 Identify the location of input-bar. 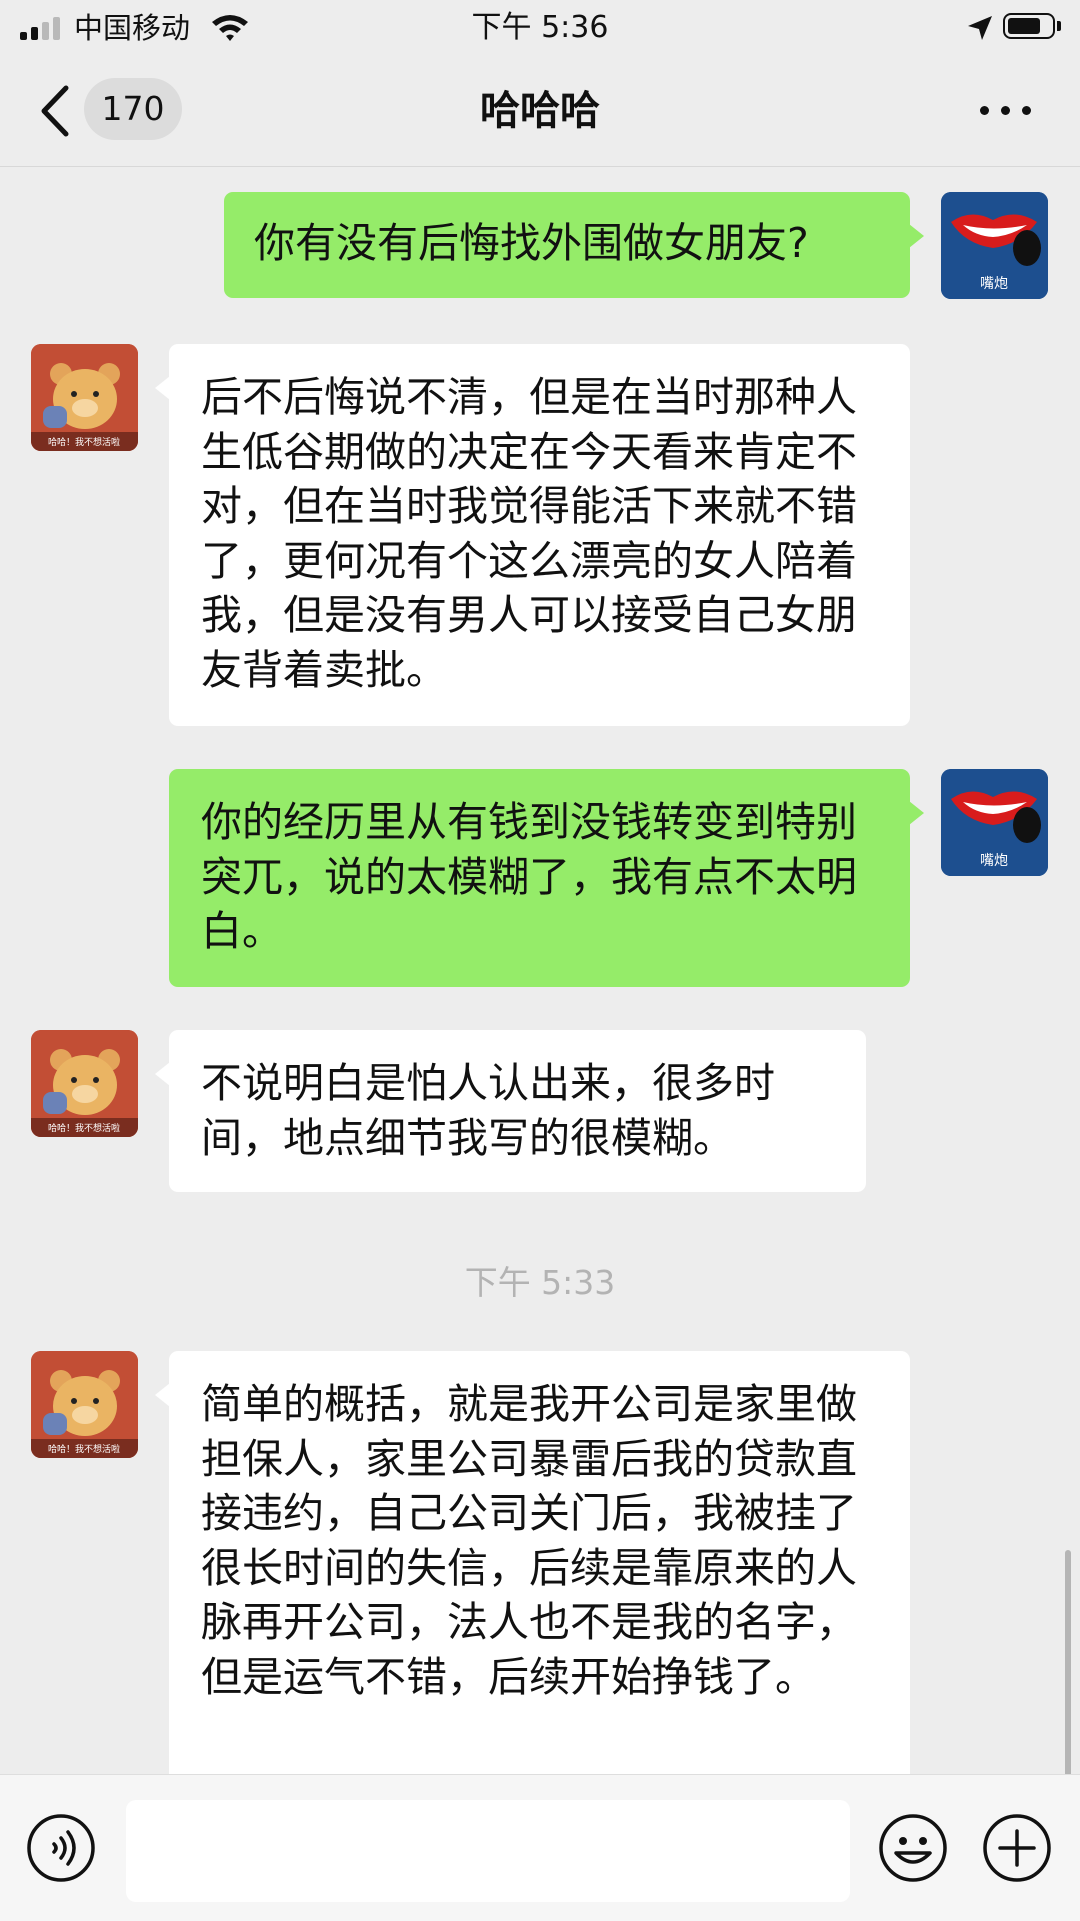
(540, 1847).